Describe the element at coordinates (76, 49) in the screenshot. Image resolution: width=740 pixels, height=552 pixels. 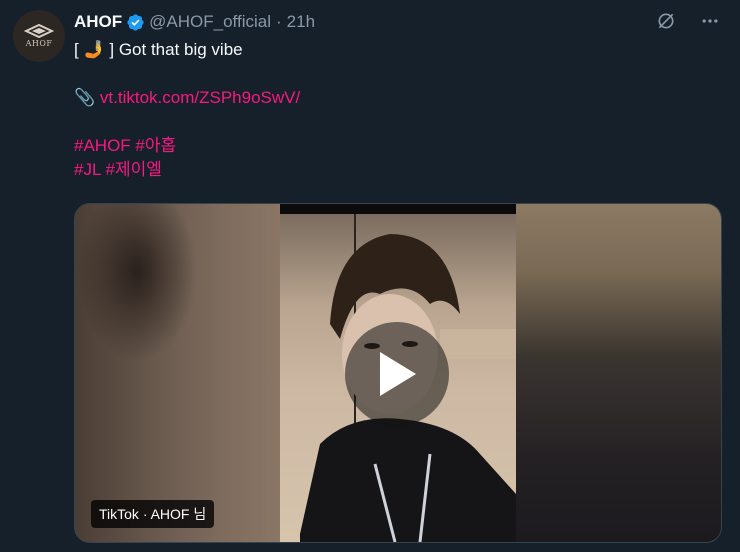
I see `bracket-open: [` at that location.